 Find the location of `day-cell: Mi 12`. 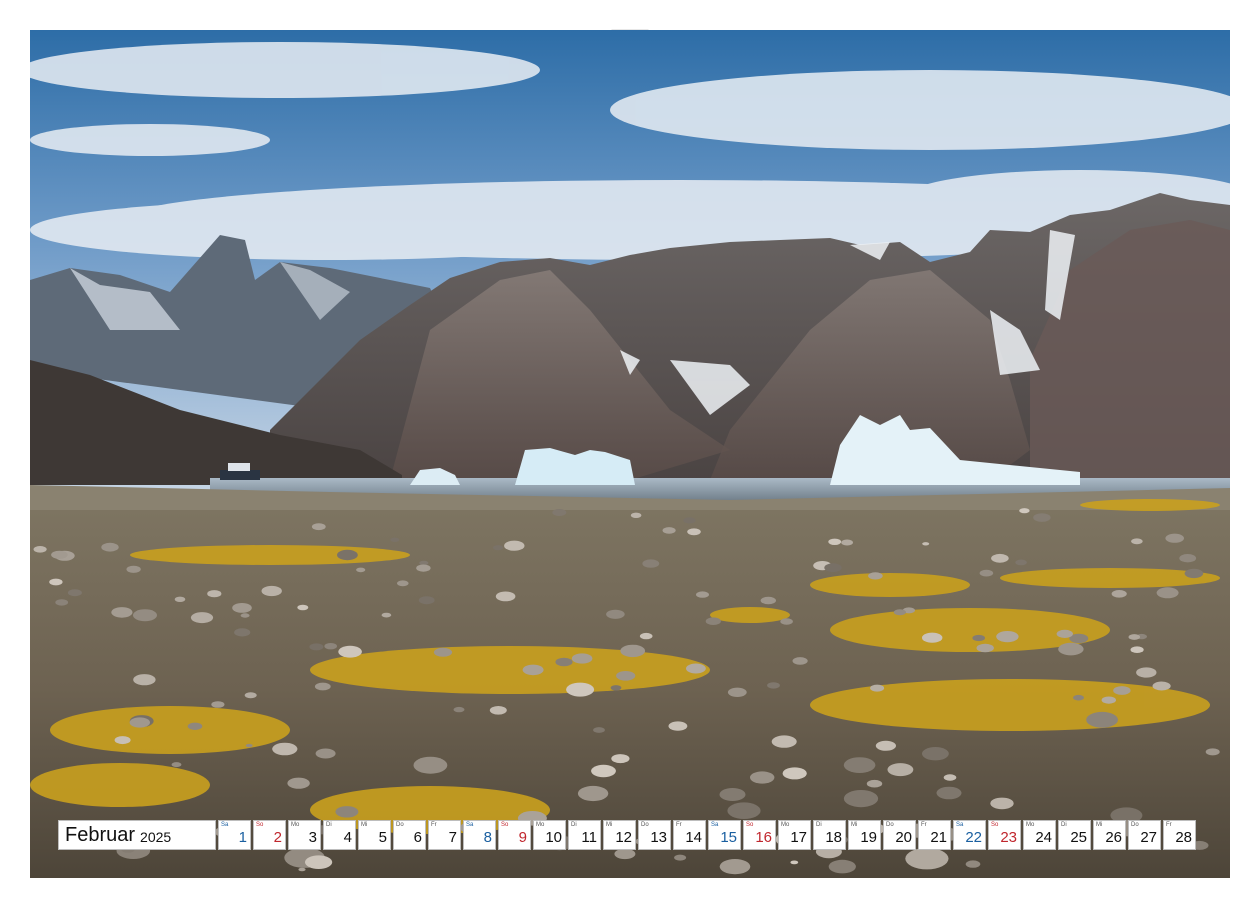

day-cell: Mi 12 is located at coordinates (619, 835).